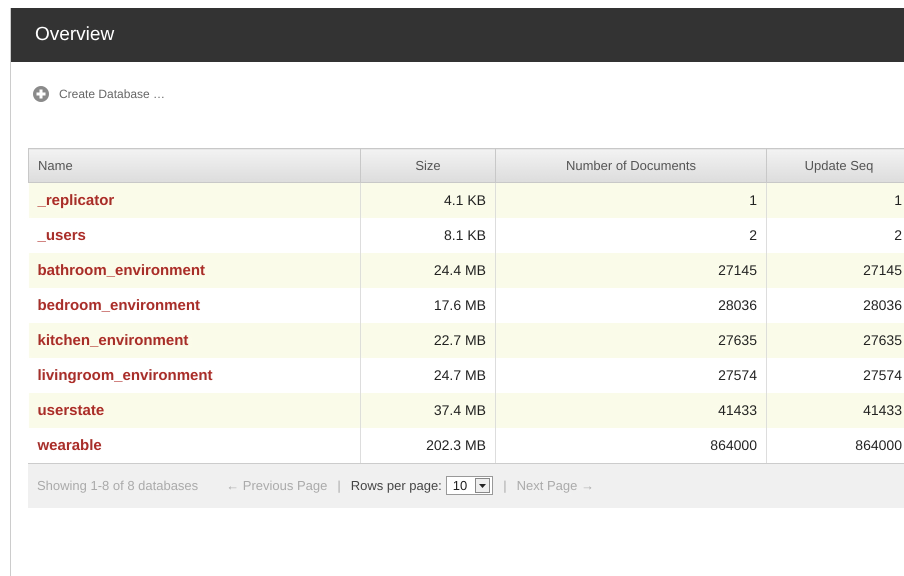 The height and width of the screenshot is (576, 904). What do you see at coordinates (470, 485) in the screenshot?
I see `rows-per-page-dropdown: 10` at bounding box center [470, 485].